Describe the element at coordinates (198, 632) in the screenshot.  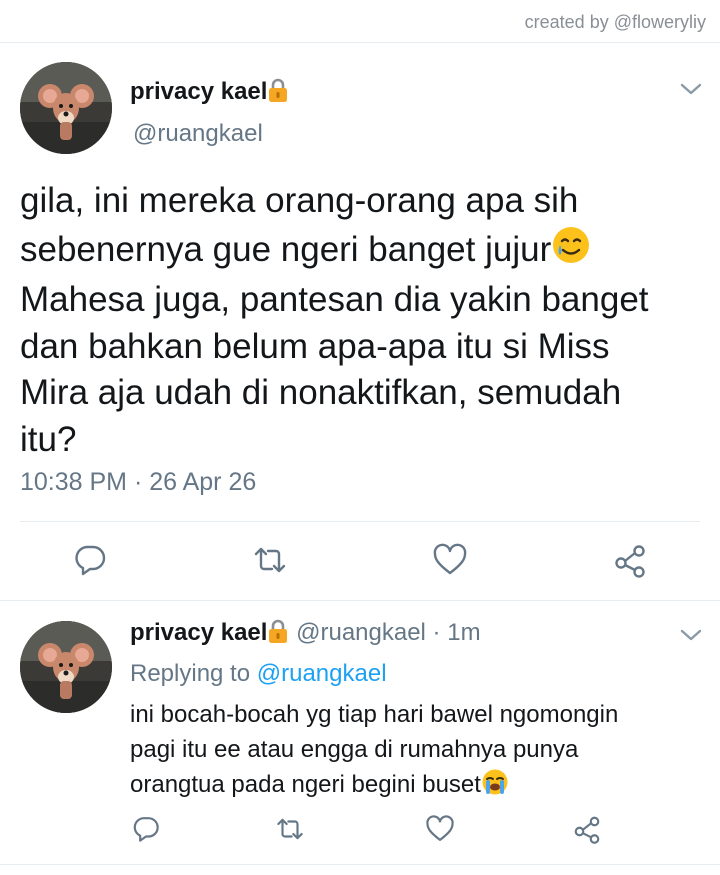
I see `reply-display-name: privacy kael` at that location.